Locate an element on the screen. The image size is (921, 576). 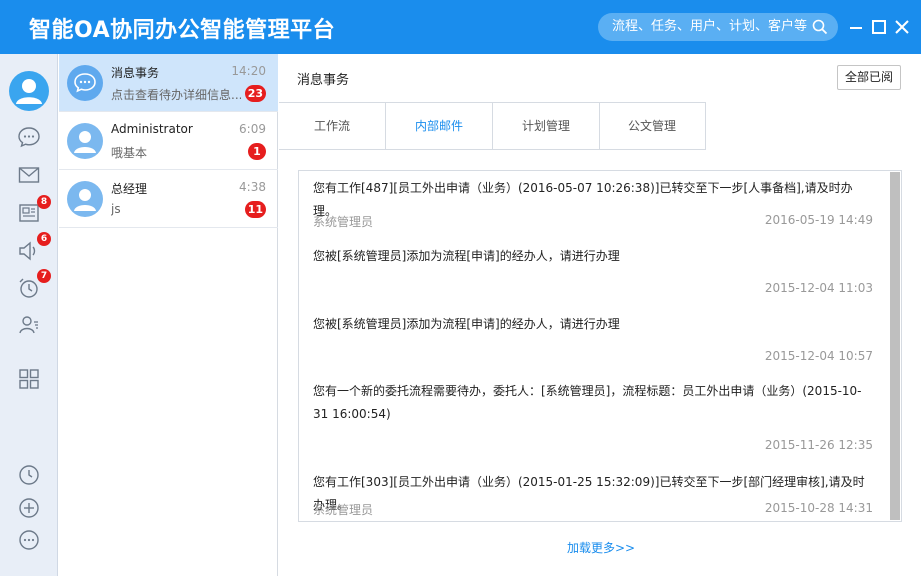
conversation-preview: 哦基本 is located at coordinates (129, 153).